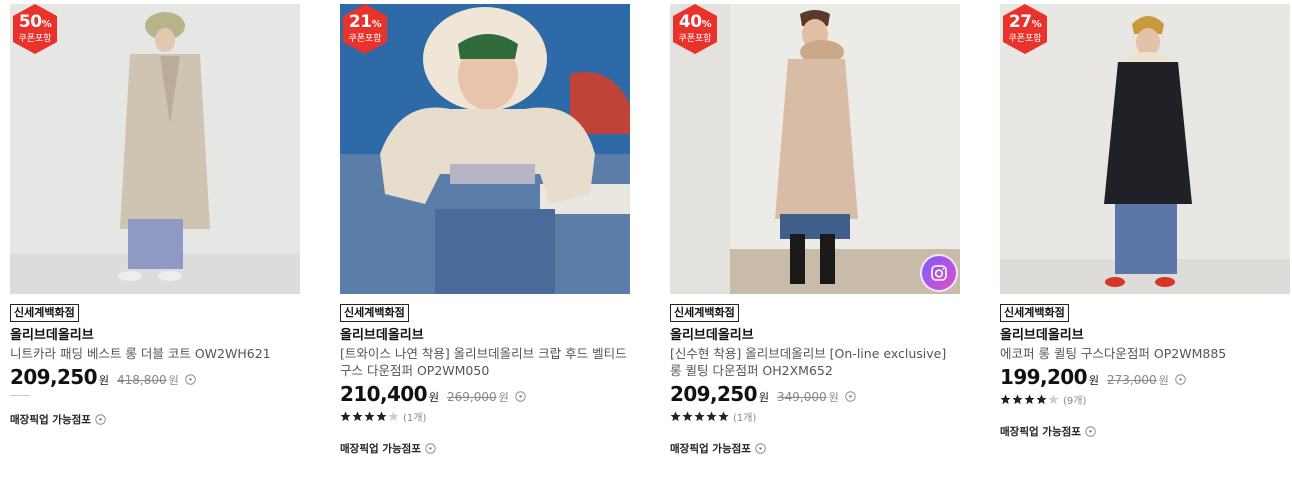  What do you see at coordinates (695, 22) in the screenshot?
I see `discount-percent: 40%` at bounding box center [695, 22].